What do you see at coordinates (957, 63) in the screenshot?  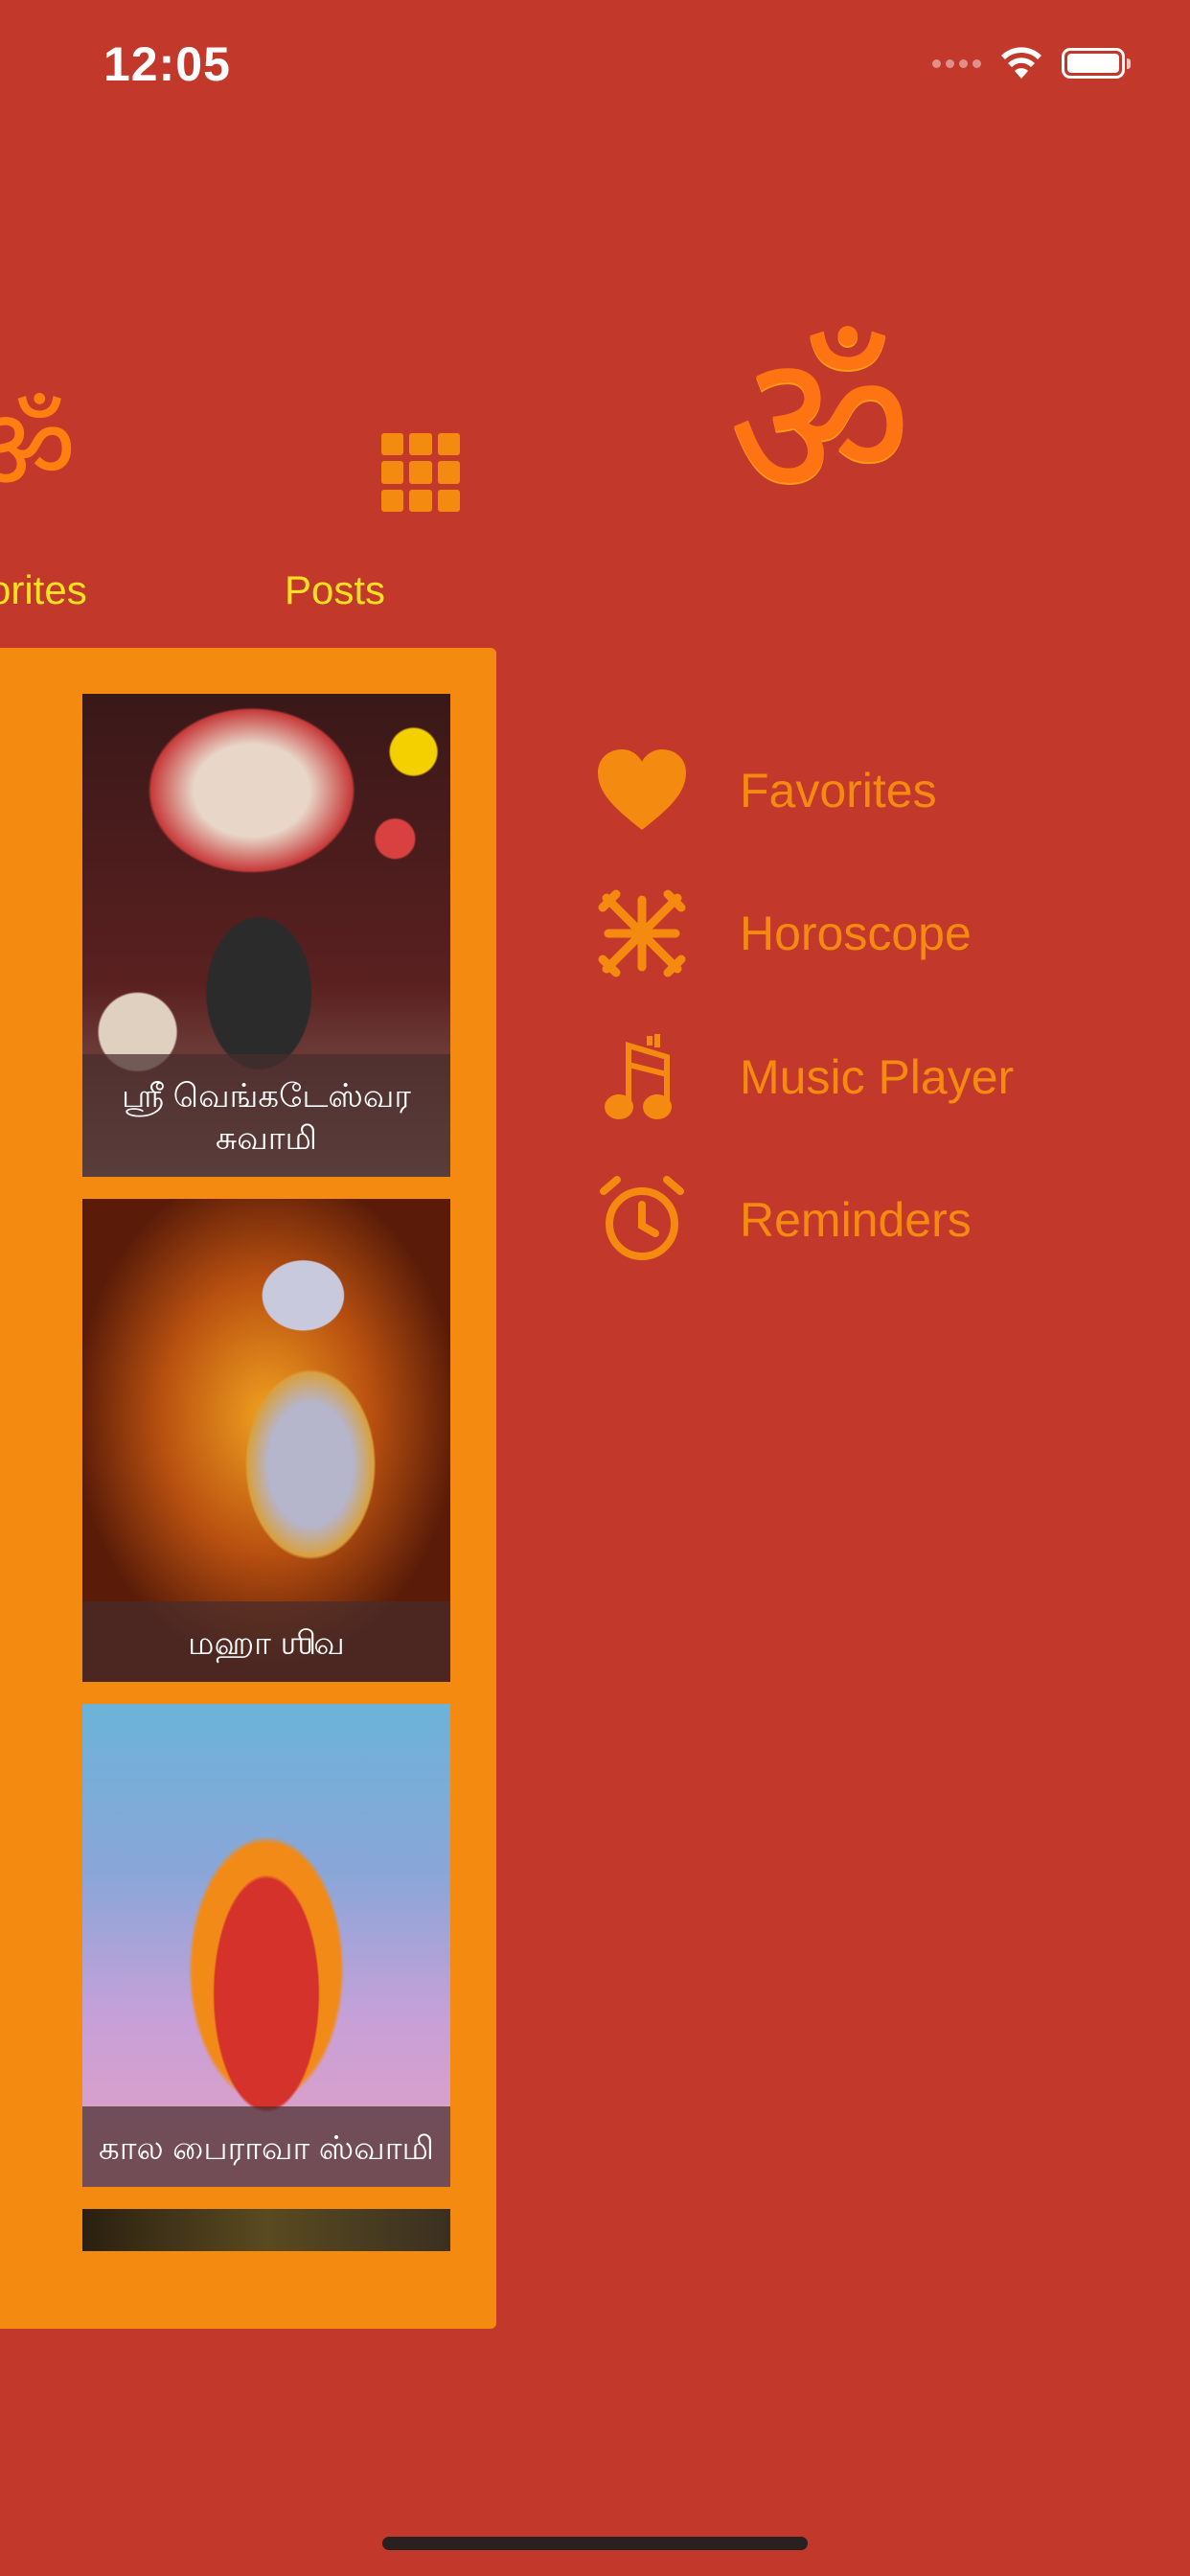 I see `cellular-dots-icon` at bounding box center [957, 63].